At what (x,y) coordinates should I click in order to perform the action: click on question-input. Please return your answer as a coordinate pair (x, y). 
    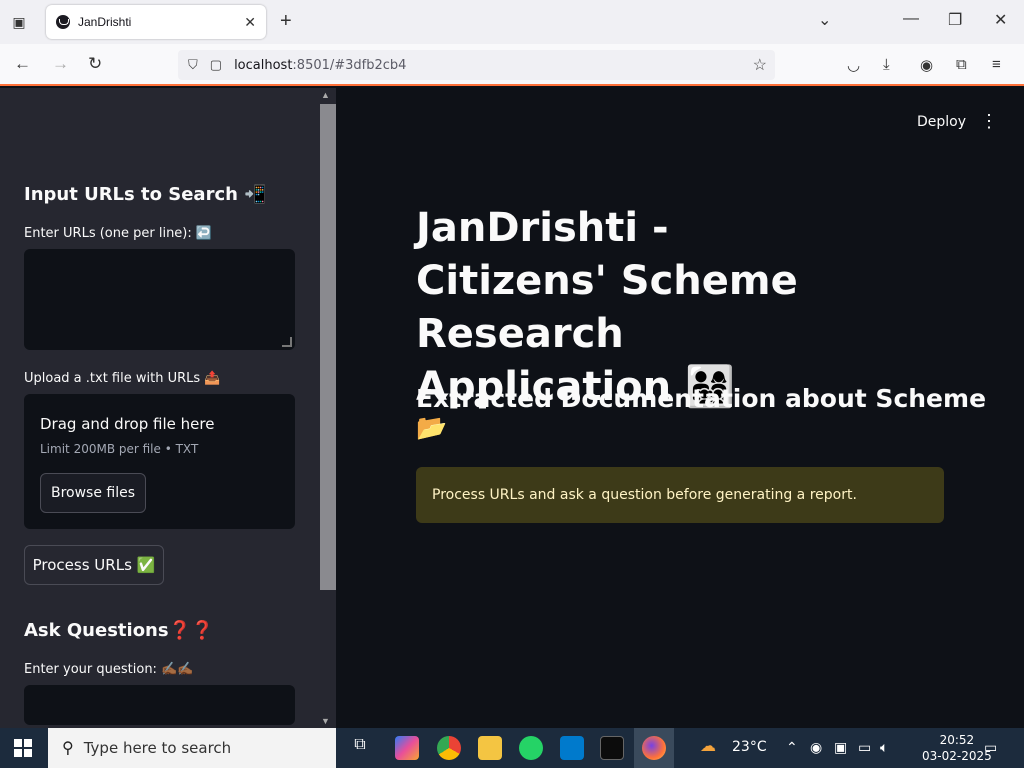
    Looking at the image, I should click on (159, 705).